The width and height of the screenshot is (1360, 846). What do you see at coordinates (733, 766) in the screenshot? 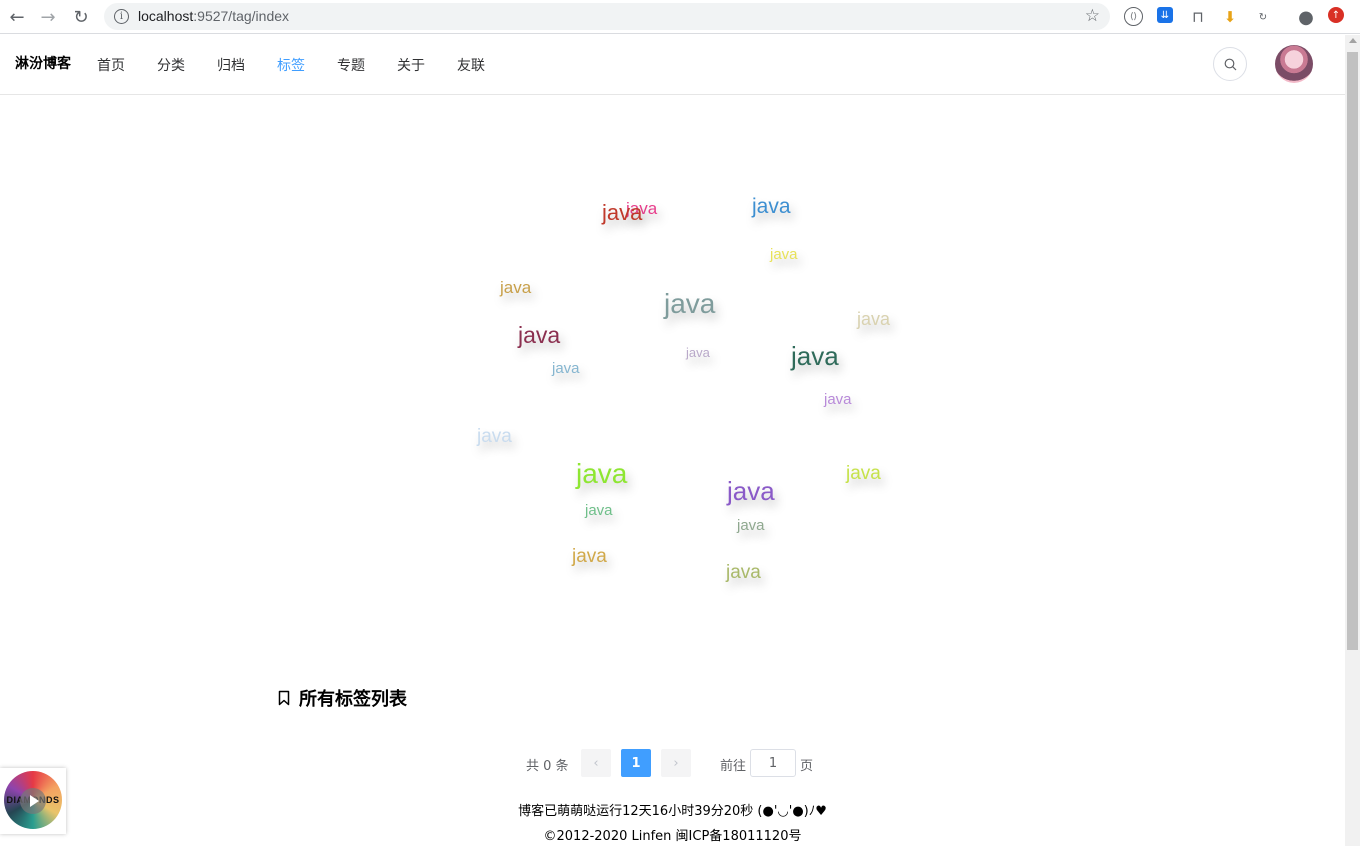
I see `goto-label: 前往` at bounding box center [733, 766].